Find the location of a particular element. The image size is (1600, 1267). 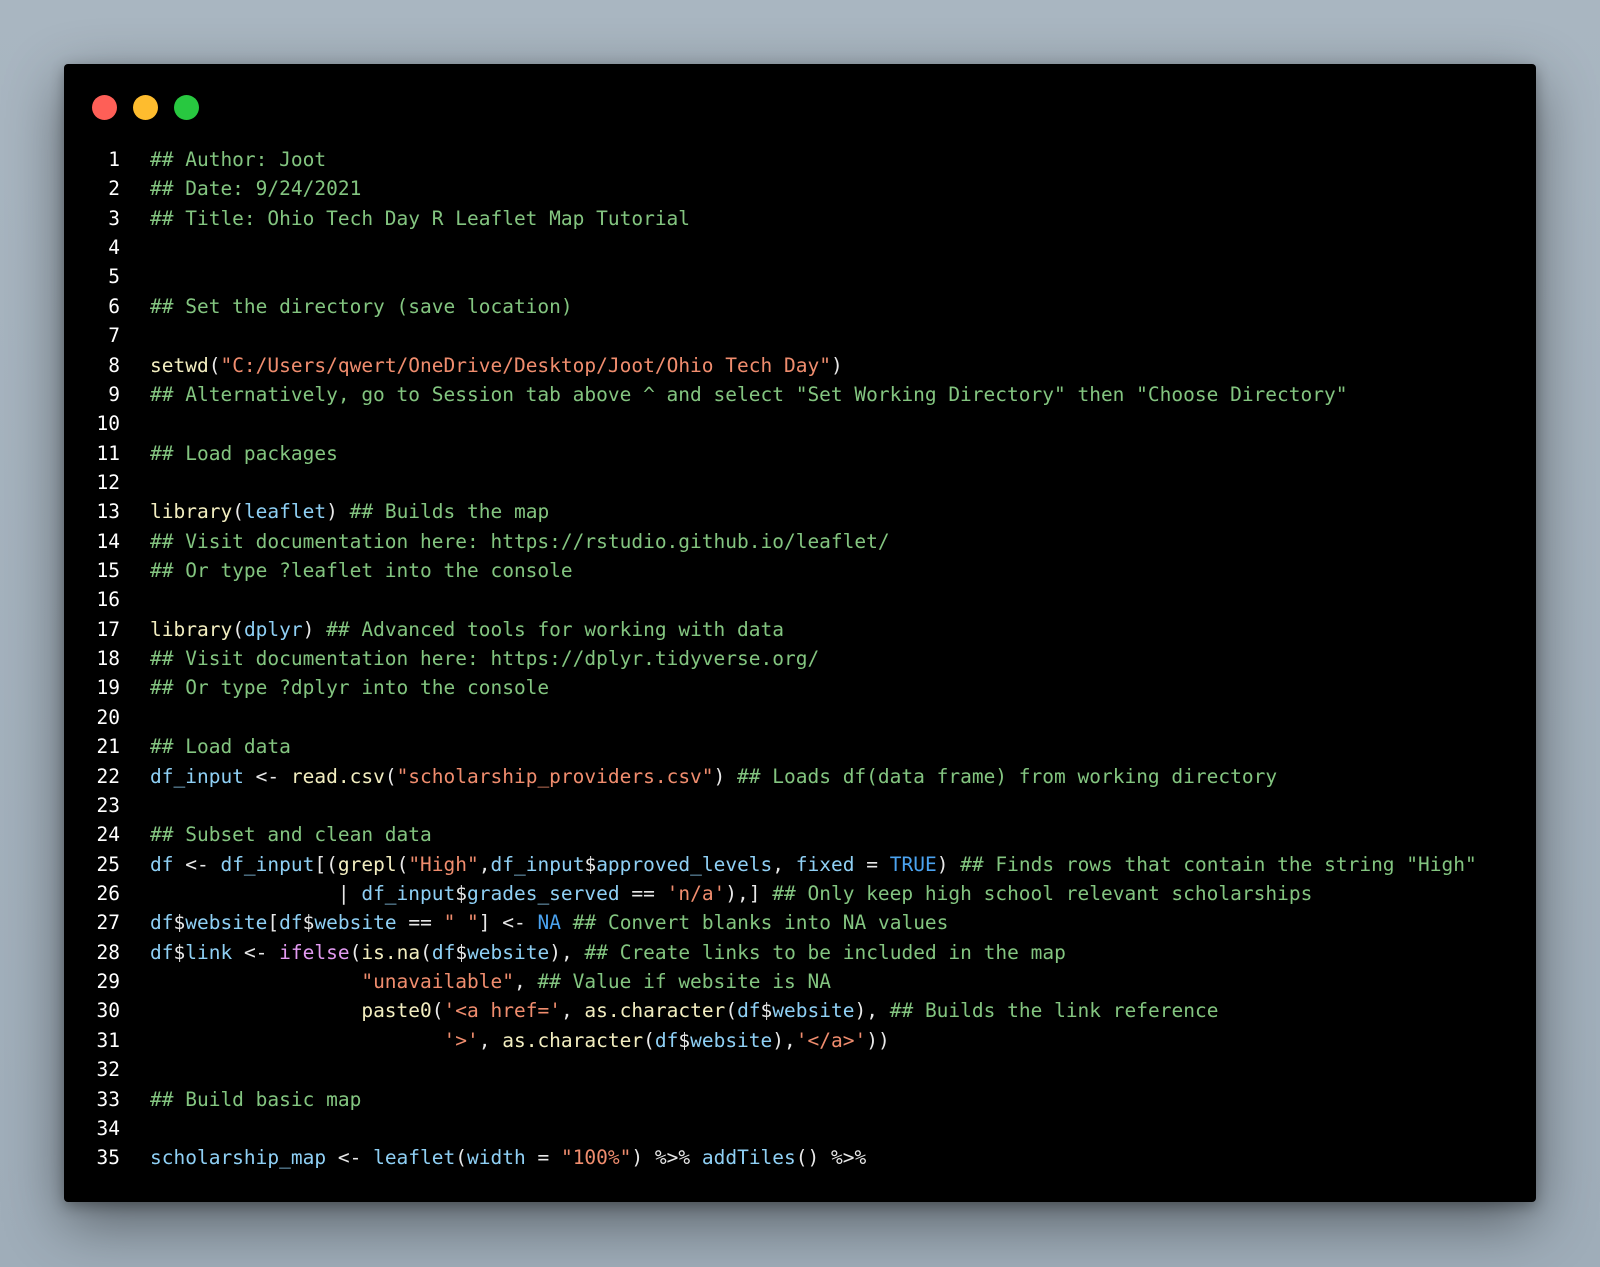

line-number: 10 is located at coordinates (108, 424).